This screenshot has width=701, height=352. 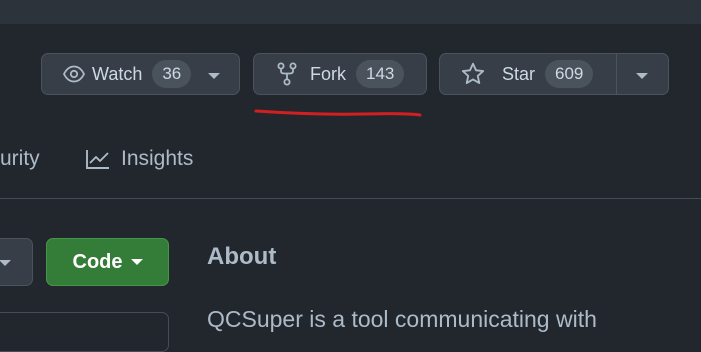 I want to click on watch-count: 36, so click(x=172, y=74).